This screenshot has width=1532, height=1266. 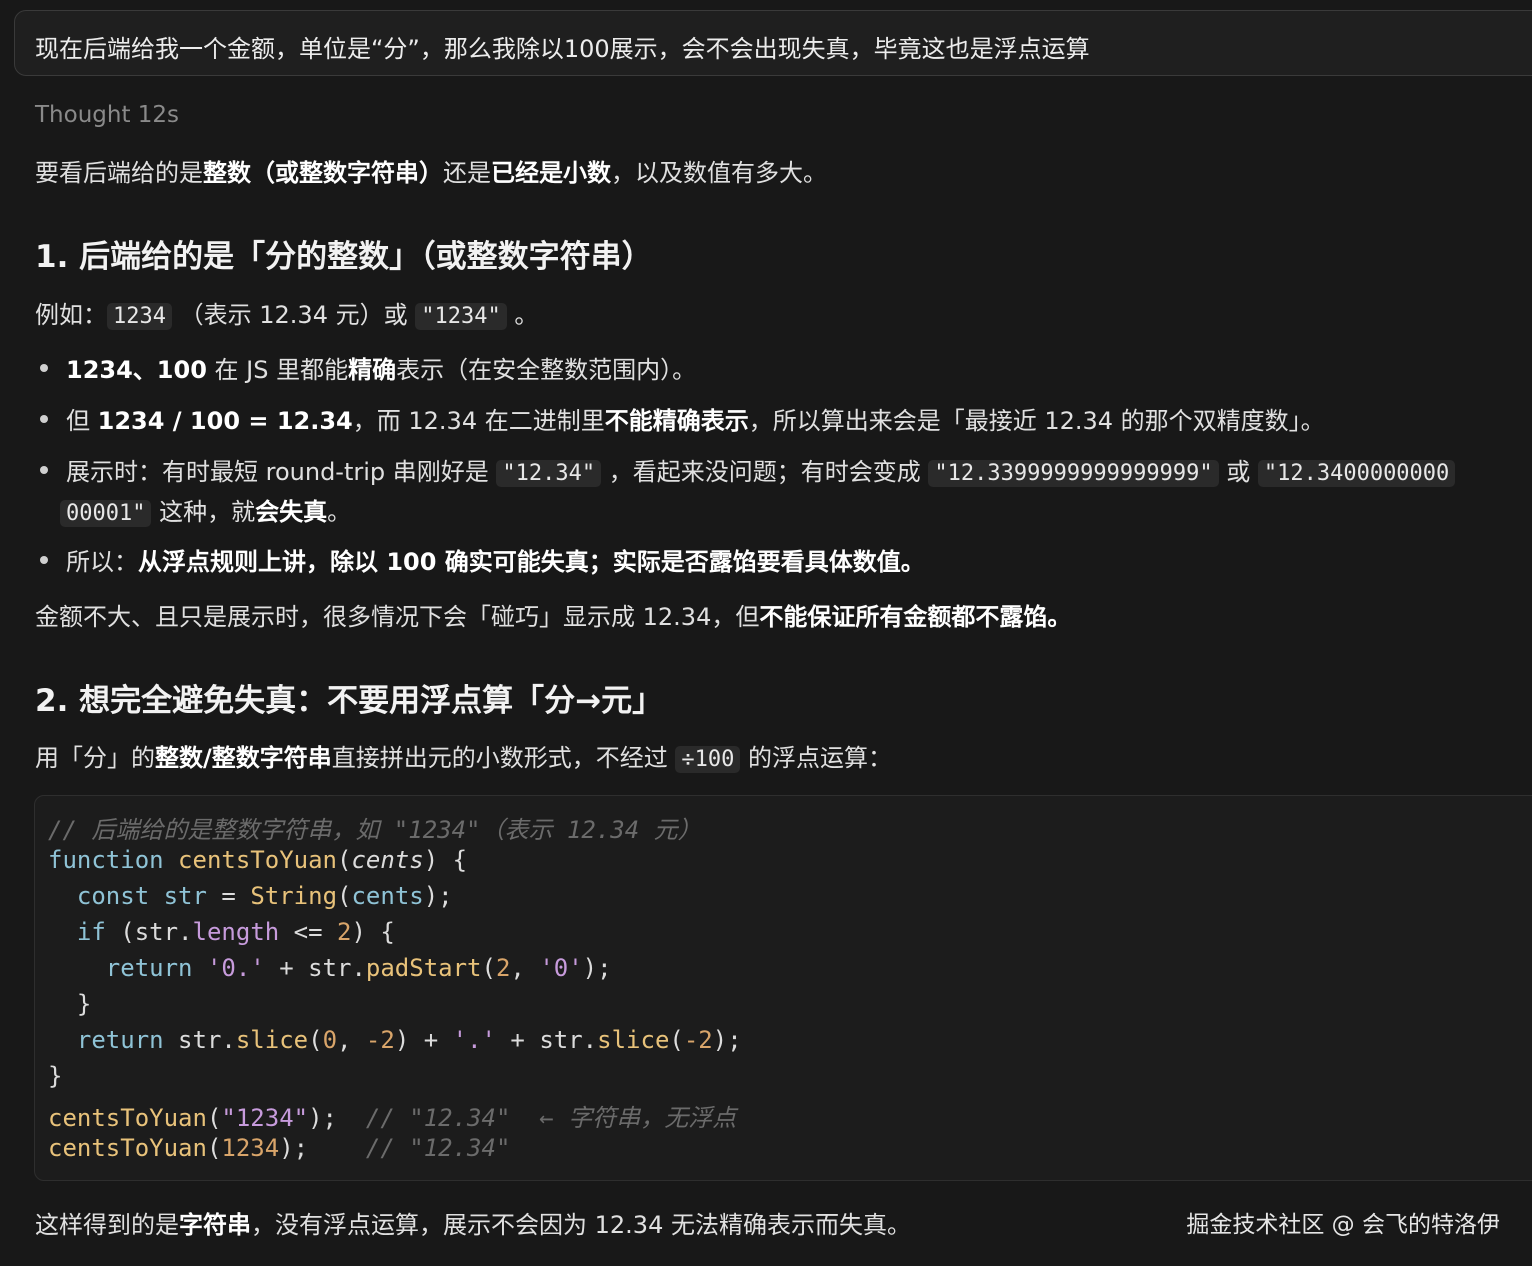 I want to click on bullet-2-text-2: ，而 12.34 在二进制里, so click(x=478, y=421).